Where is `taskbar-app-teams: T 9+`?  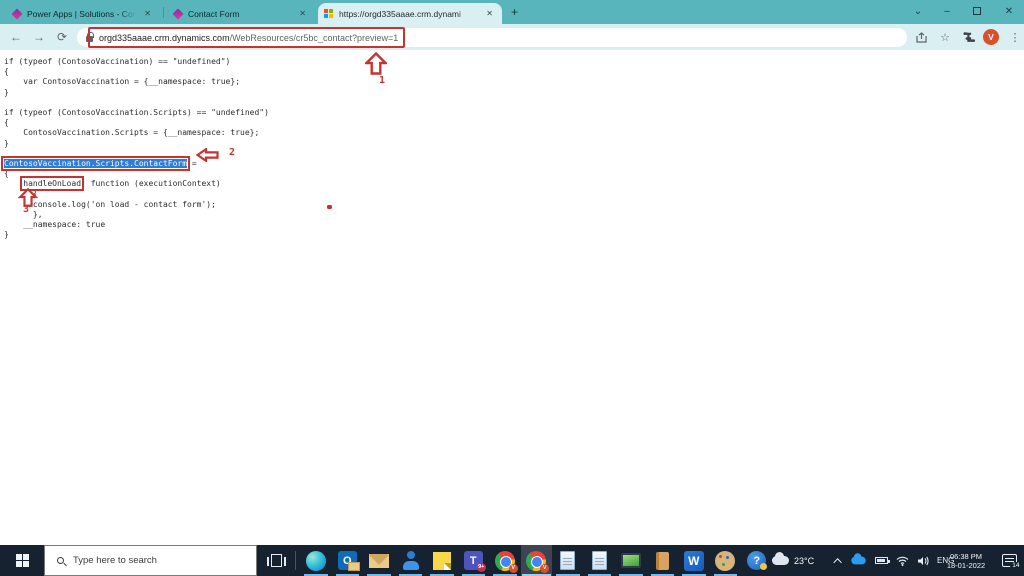
taskbar-app-teams: T 9+ is located at coordinates (474, 560).